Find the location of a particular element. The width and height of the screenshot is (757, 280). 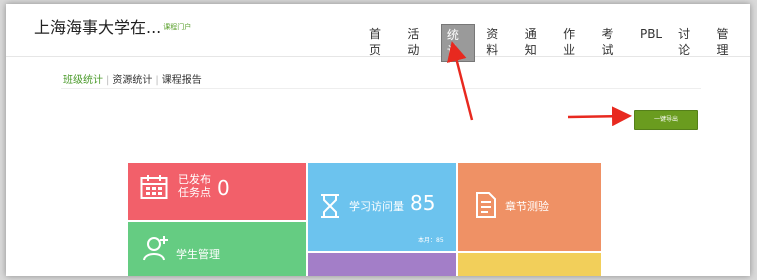

tile-student-management: 学生管理 is located at coordinates (217, 249).